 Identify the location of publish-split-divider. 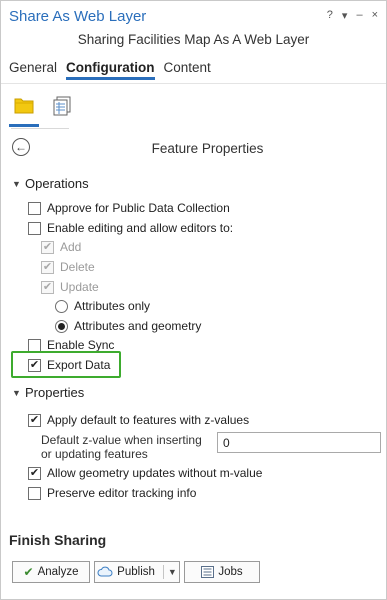
(163, 572).